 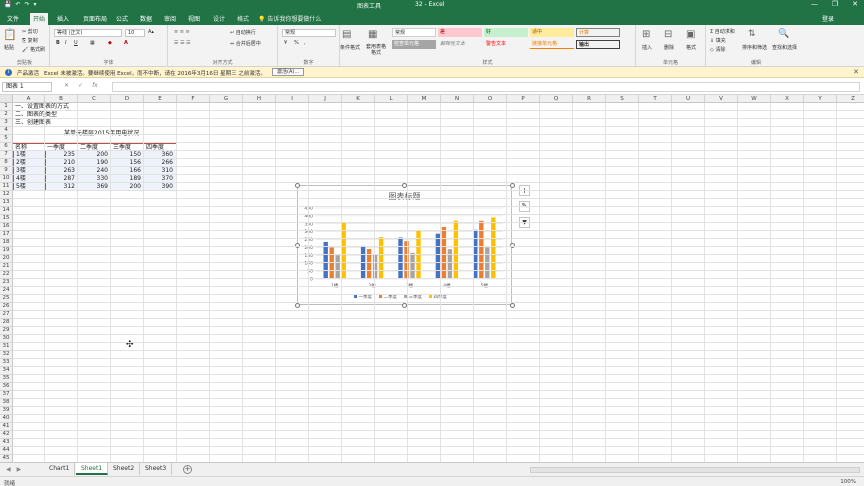 I want to click on font-size-combo: 10, so click(x=135, y=33).